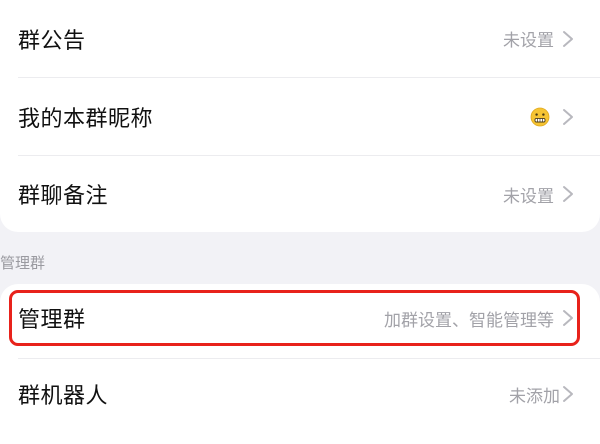 This screenshot has width=600, height=444. Describe the element at coordinates (300, 394) in the screenshot. I see `group-bot-row: 群机器人 未添加` at that location.